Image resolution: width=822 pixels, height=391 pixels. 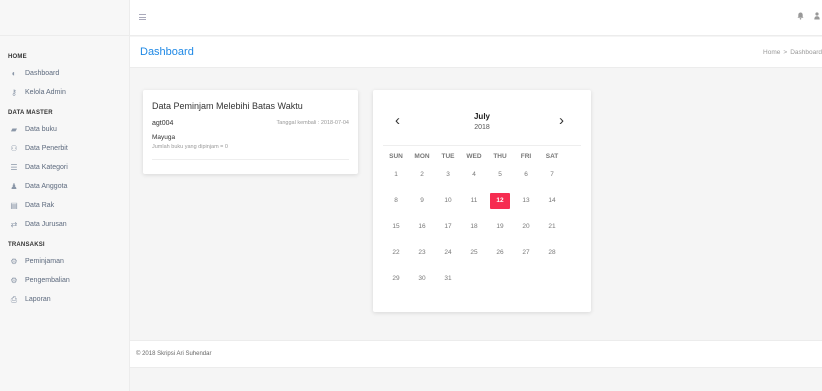 I want to click on calendar-day: 7, so click(x=552, y=175).